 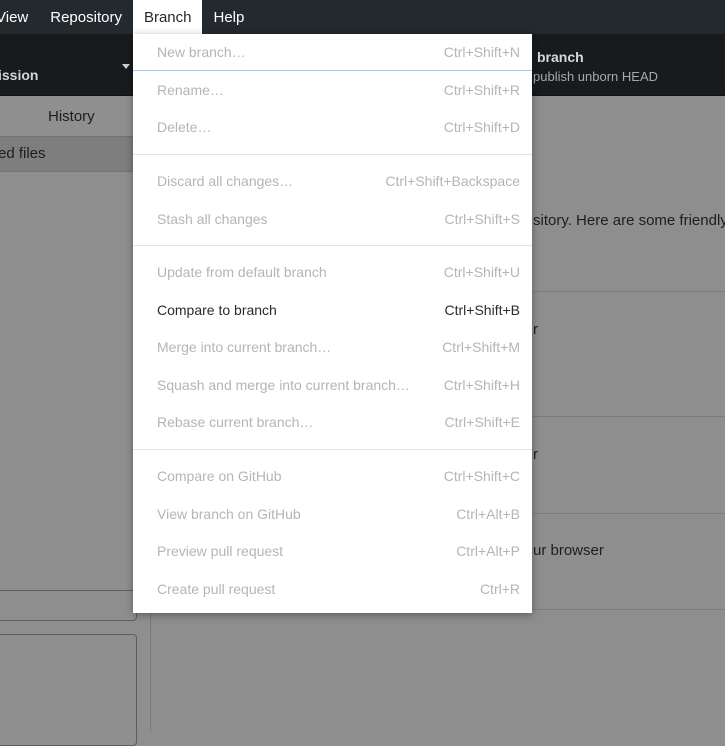 What do you see at coordinates (629, 220) in the screenshot?
I see `intro-text: sitory. Here are some friendly` at bounding box center [629, 220].